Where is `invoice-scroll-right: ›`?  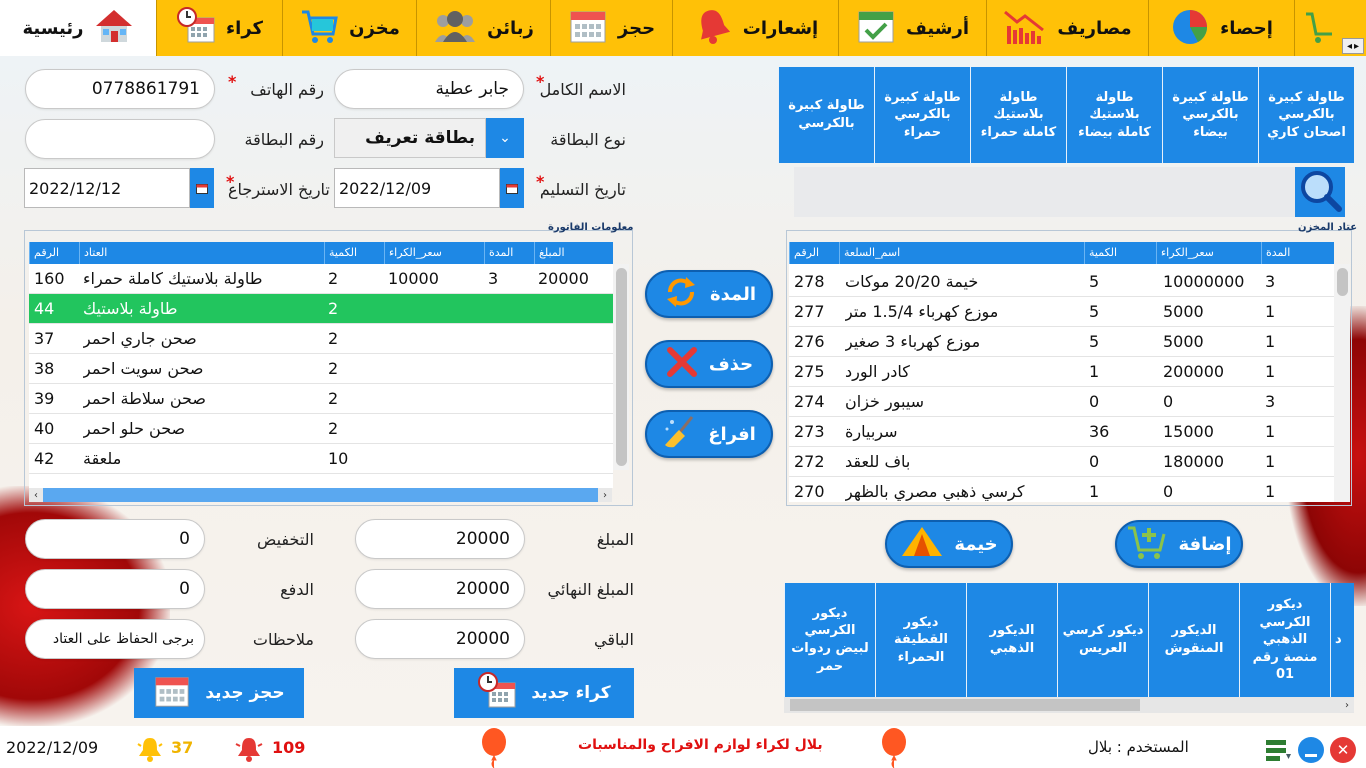
invoice-scroll-right: › is located at coordinates (605, 495).